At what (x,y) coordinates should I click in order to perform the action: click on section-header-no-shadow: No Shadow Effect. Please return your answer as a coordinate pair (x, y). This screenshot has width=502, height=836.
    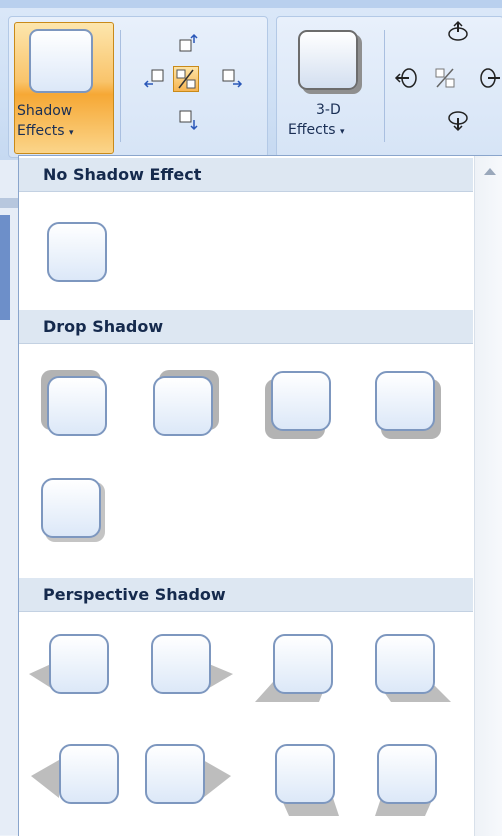
    Looking at the image, I should click on (246, 175).